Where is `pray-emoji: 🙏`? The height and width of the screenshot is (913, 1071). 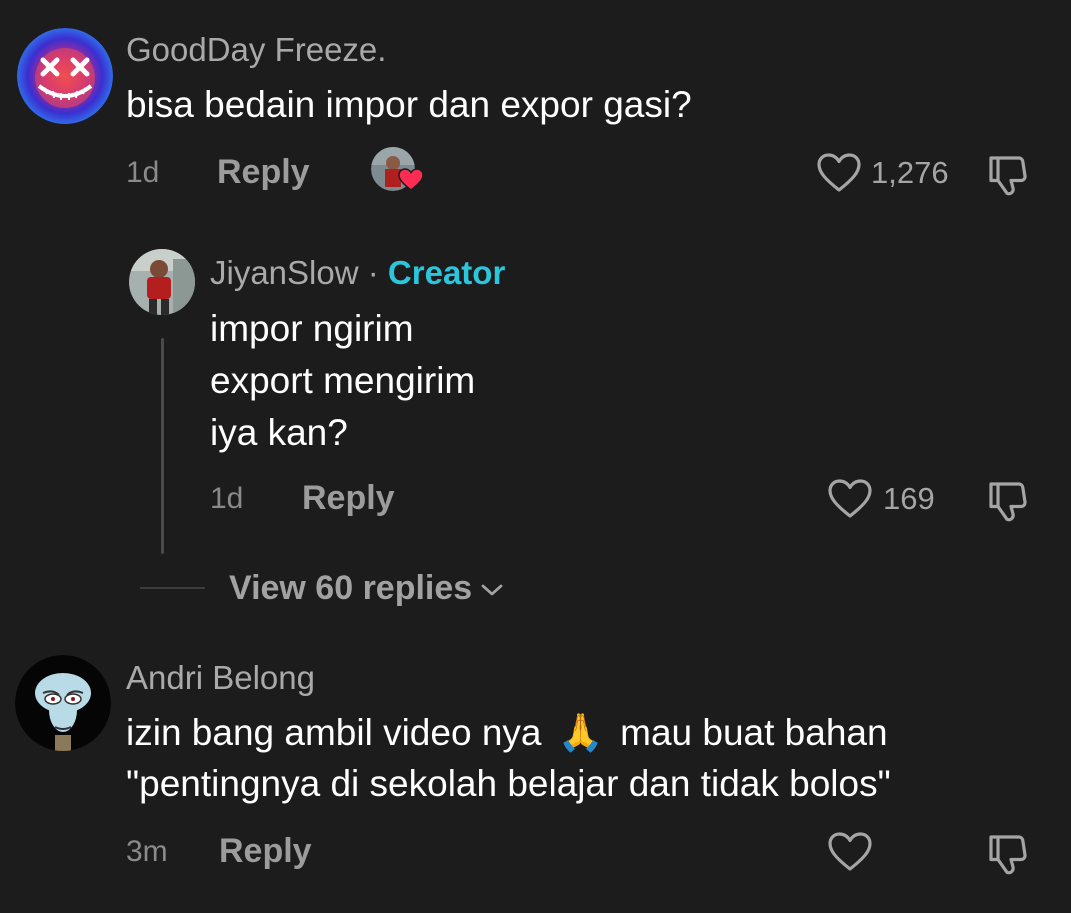 pray-emoji: 🙏 is located at coordinates (580, 732).